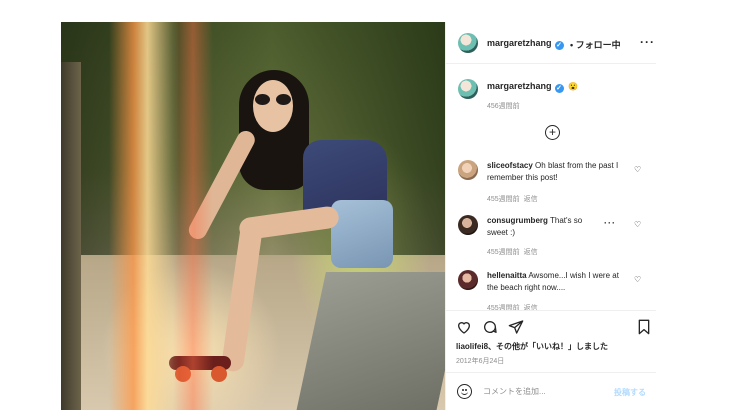 The width and height of the screenshot is (734, 410). I want to click on author-username: margaretzhang ✓, so click(525, 44).